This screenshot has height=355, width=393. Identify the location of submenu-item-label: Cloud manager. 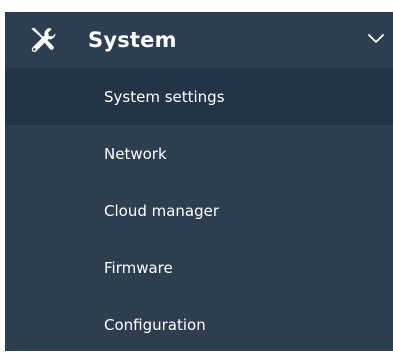
(162, 211).